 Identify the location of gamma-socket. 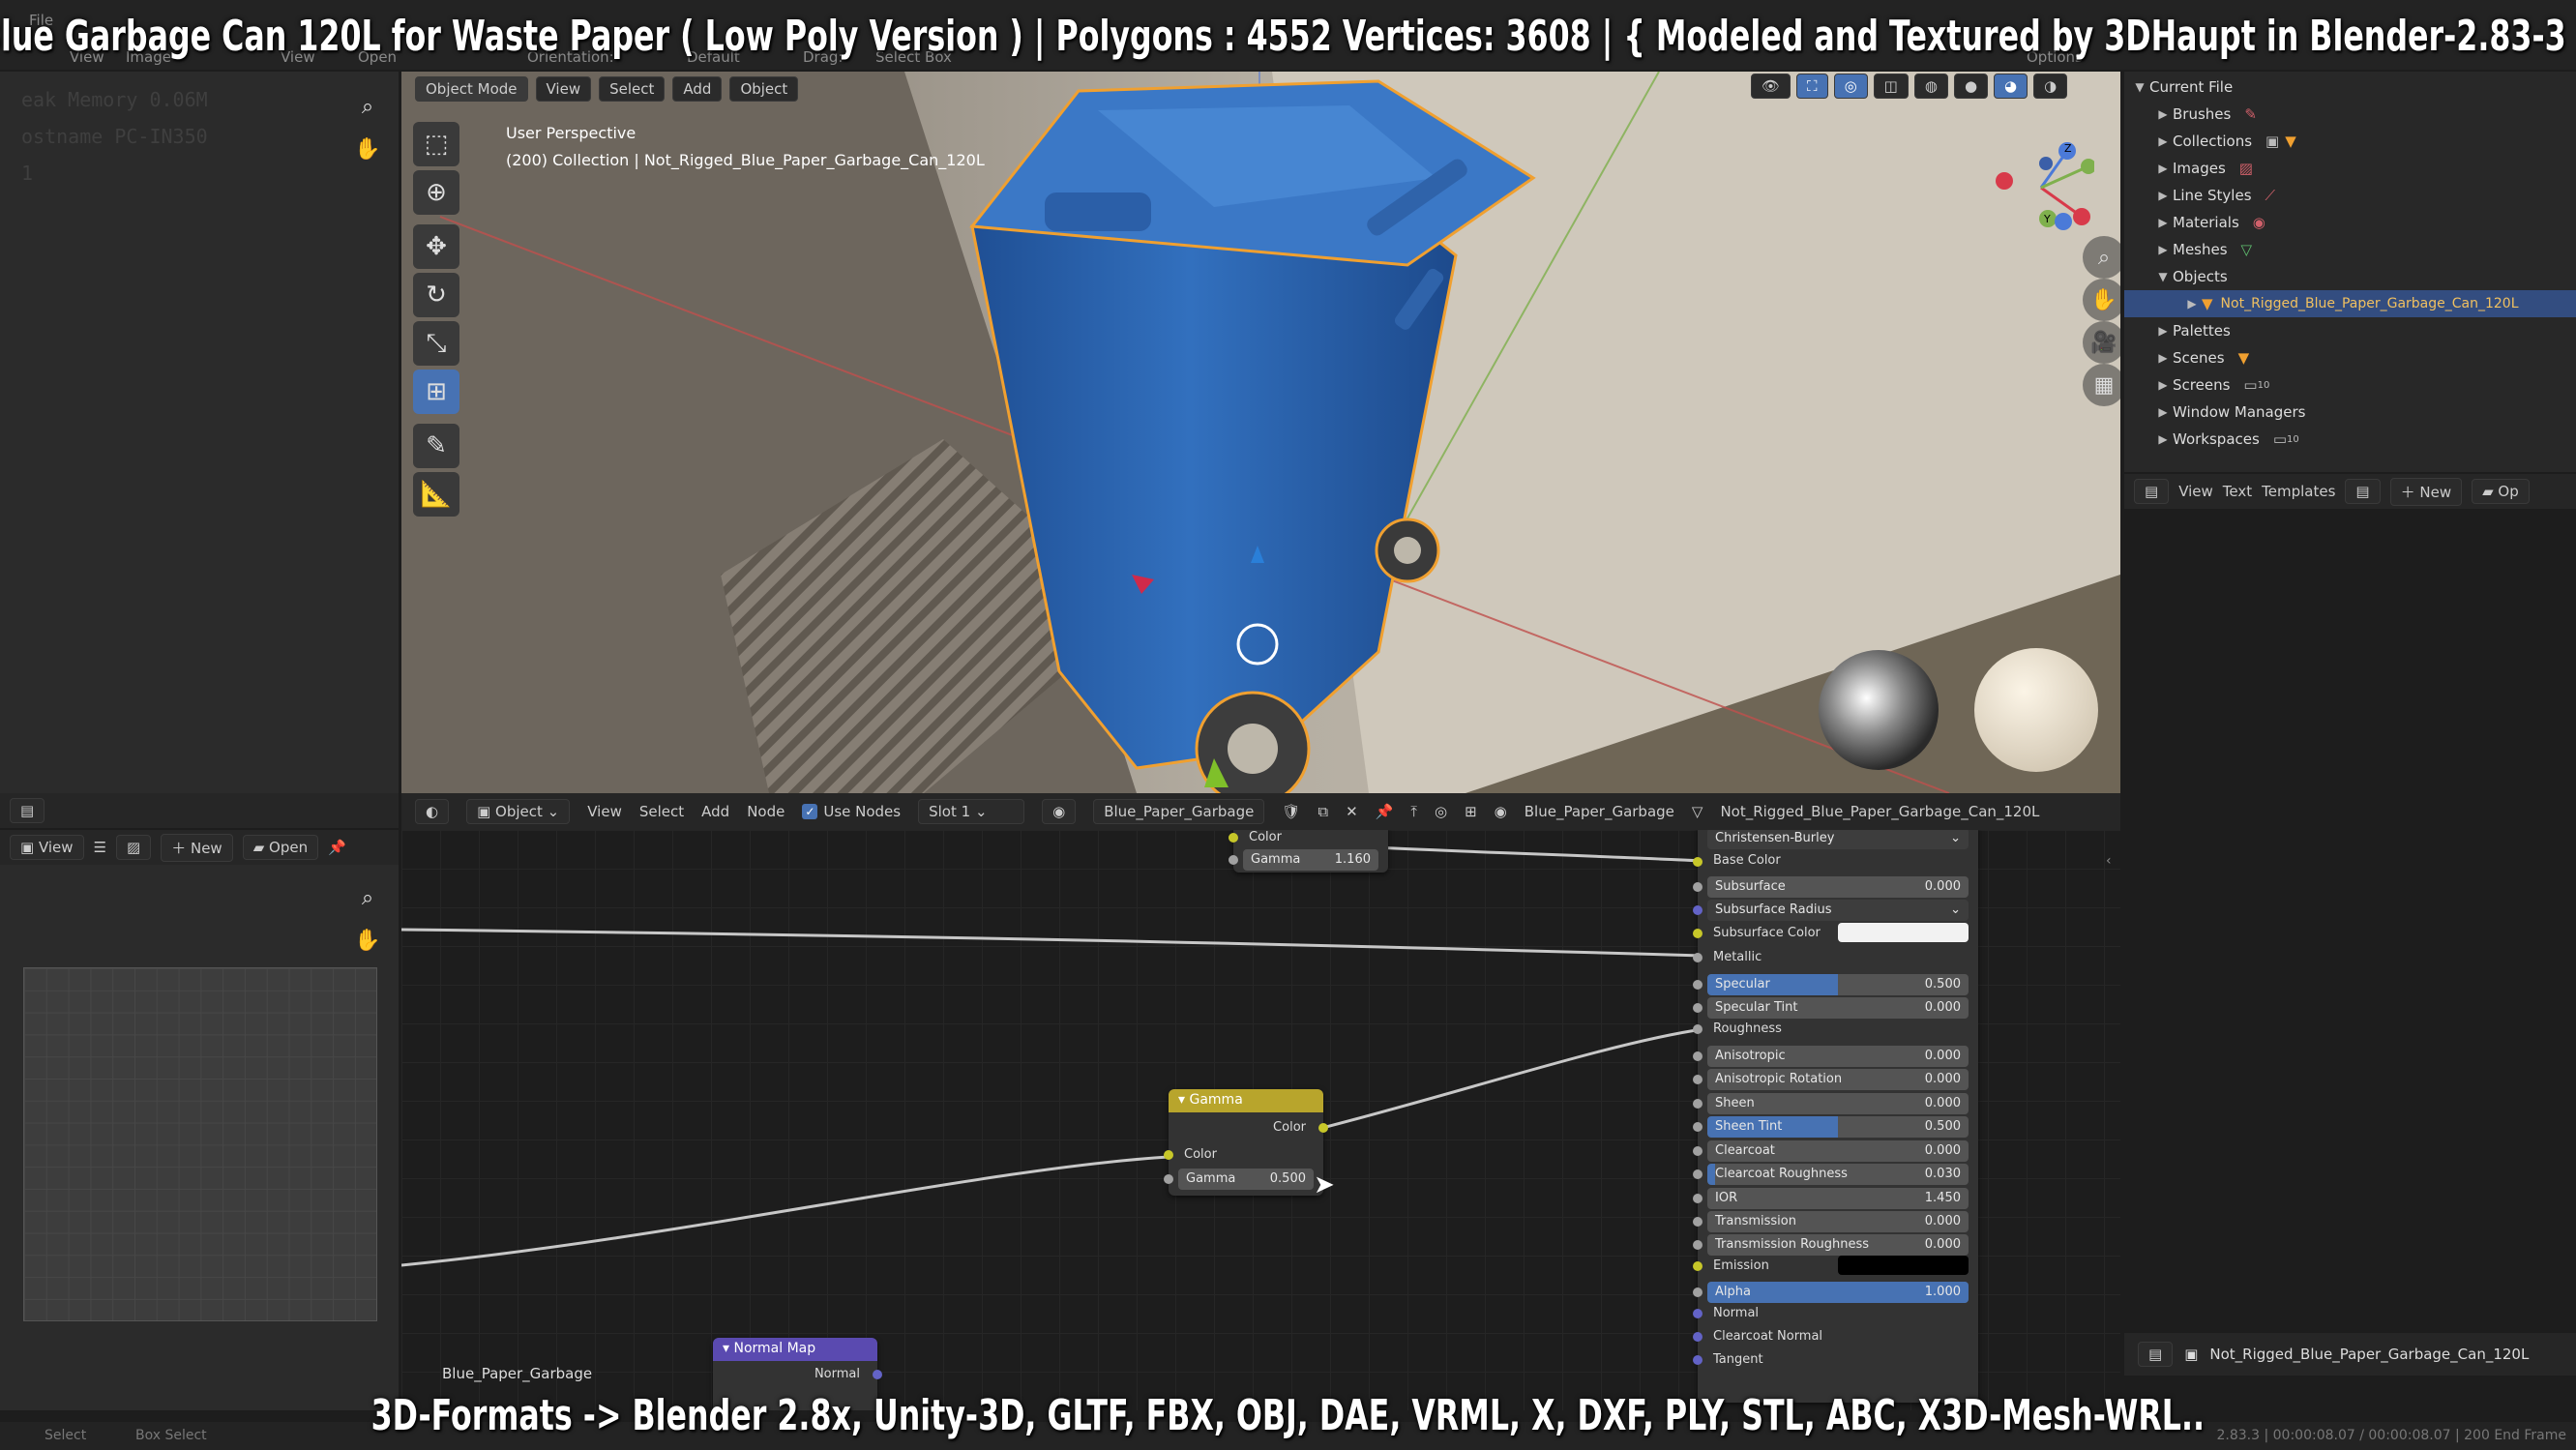
(1234, 860).